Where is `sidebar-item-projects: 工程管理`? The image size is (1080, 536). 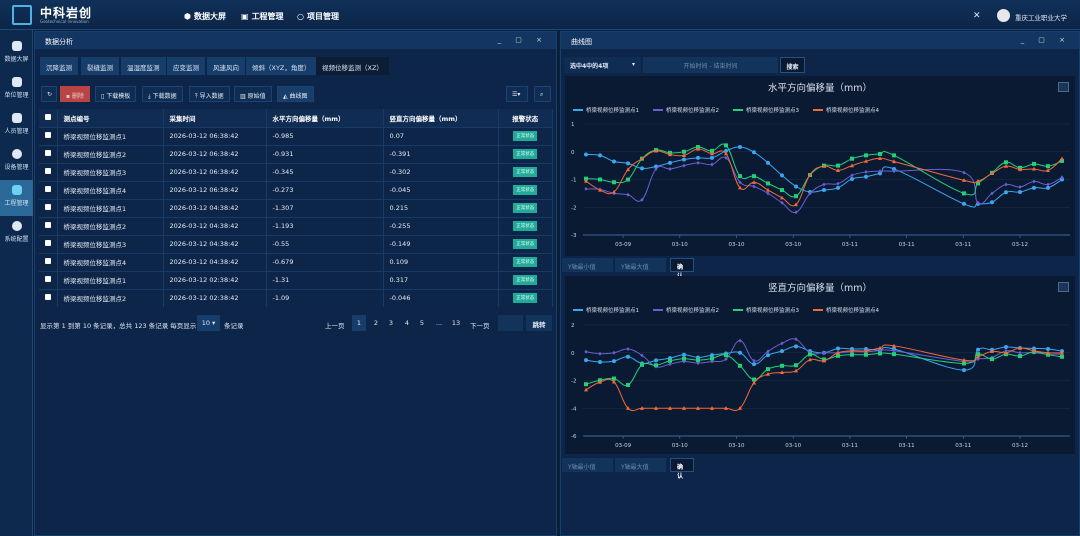
sidebar-item-projects: 工程管理 is located at coordinates (16, 198).